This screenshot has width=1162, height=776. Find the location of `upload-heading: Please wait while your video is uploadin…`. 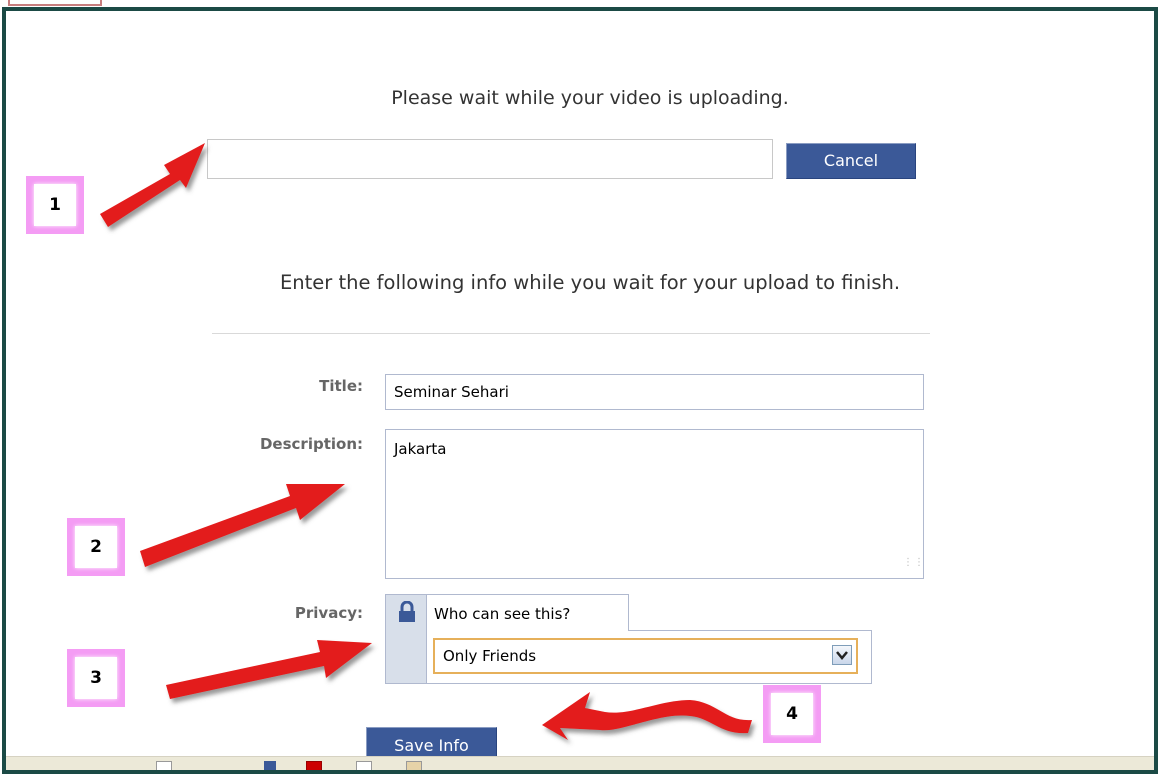

upload-heading: Please wait while your video is uploadin… is located at coordinates (590, 98).